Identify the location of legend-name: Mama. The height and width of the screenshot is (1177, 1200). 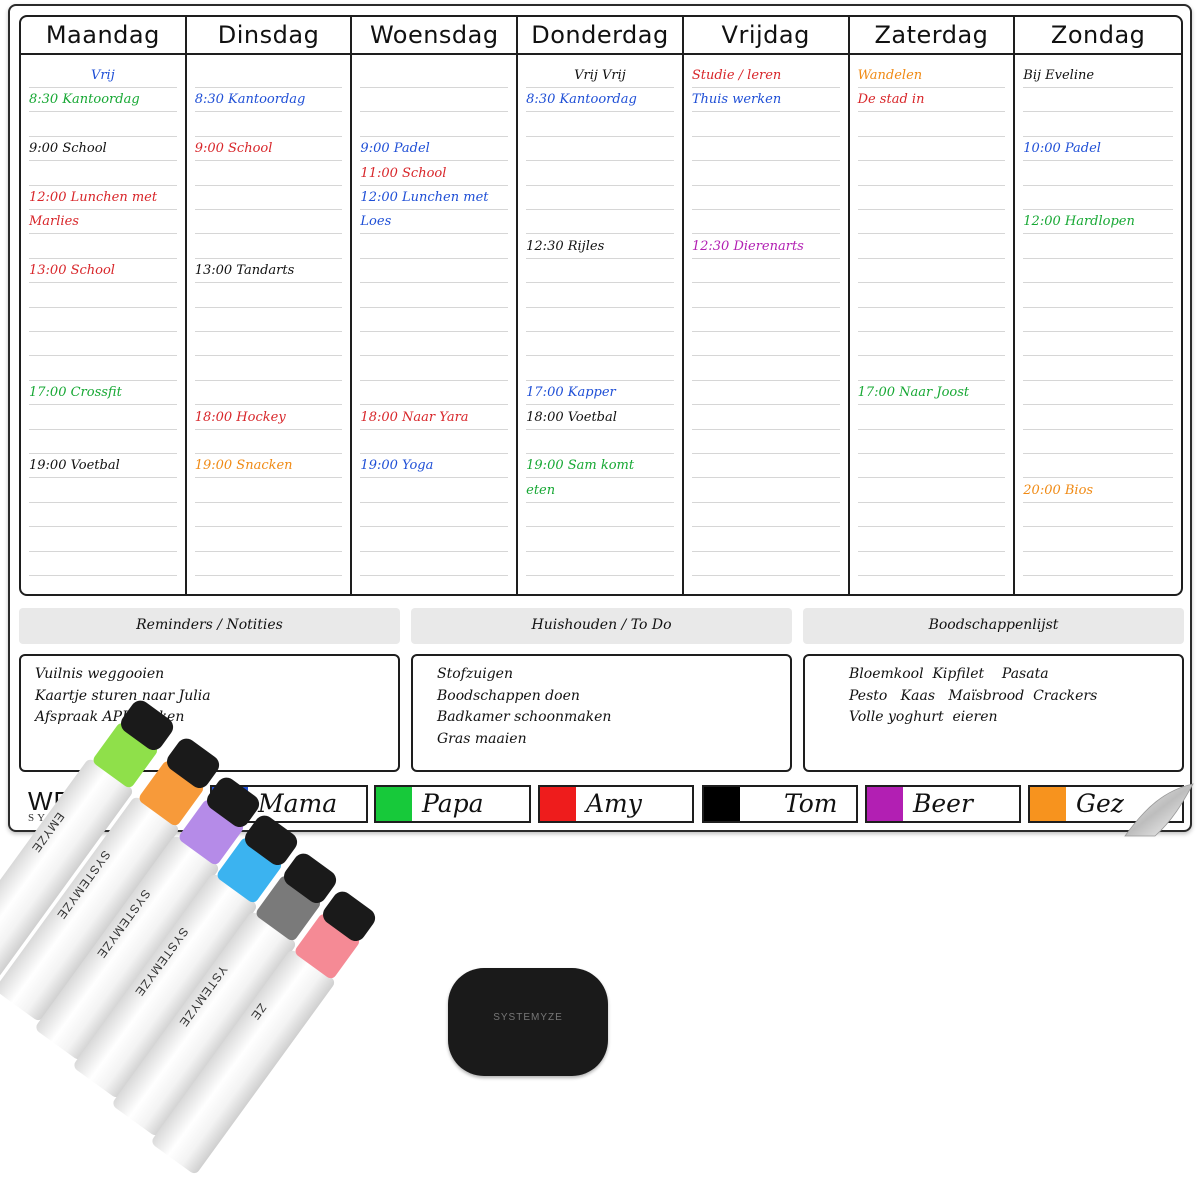
(298, 803).